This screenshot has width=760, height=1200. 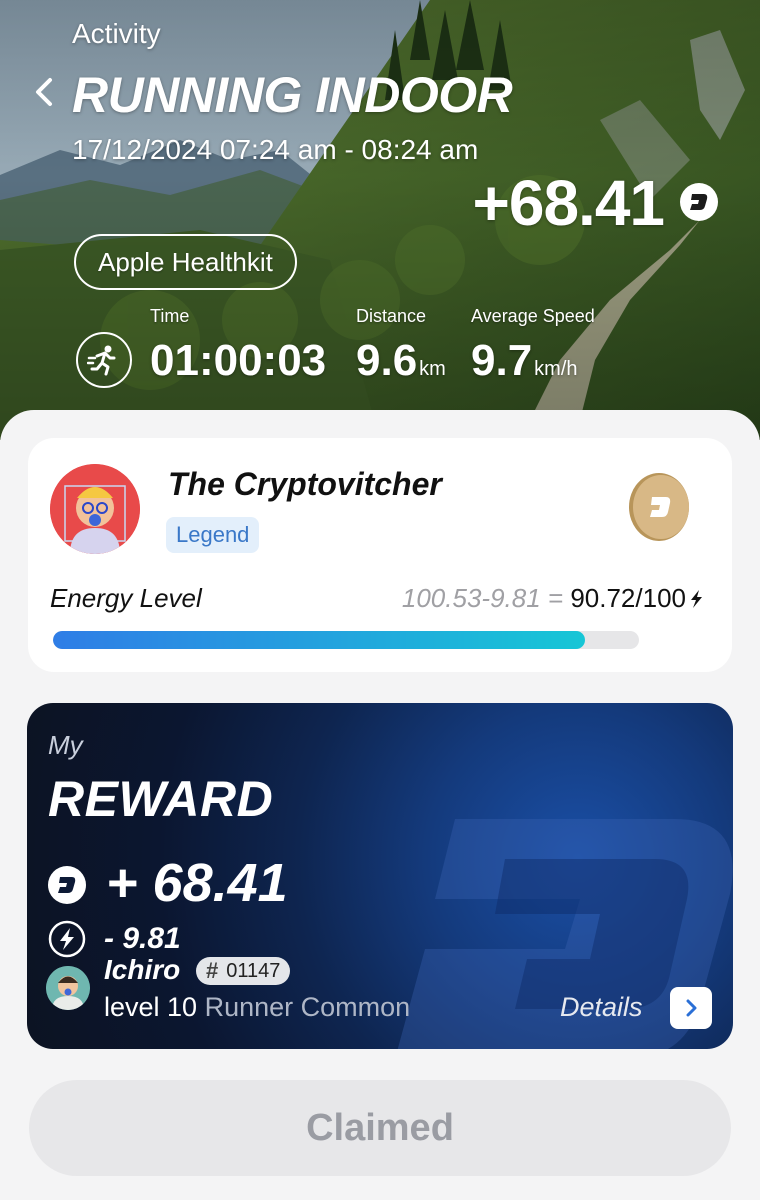 I want to click on energy-progress-bar, so click(x=346, y=640).